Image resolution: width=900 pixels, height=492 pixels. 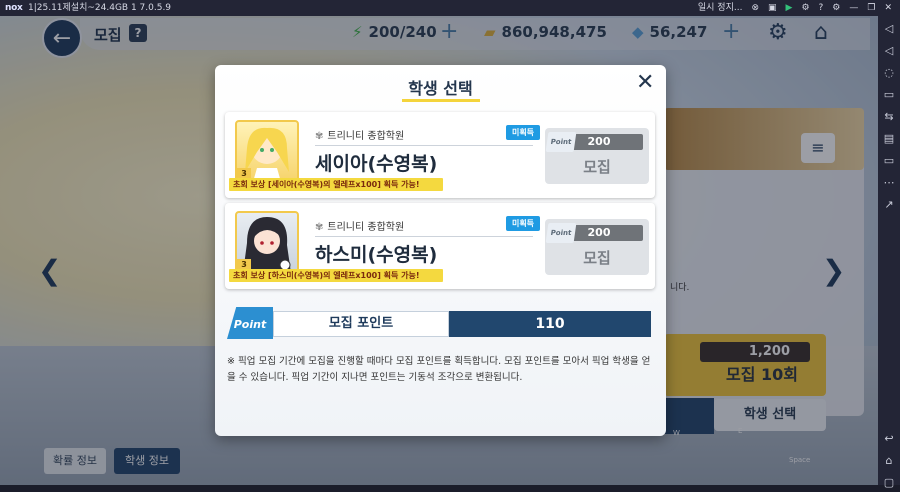 I want to click on monitor-icon: ▭, so click(x=889, y=161).